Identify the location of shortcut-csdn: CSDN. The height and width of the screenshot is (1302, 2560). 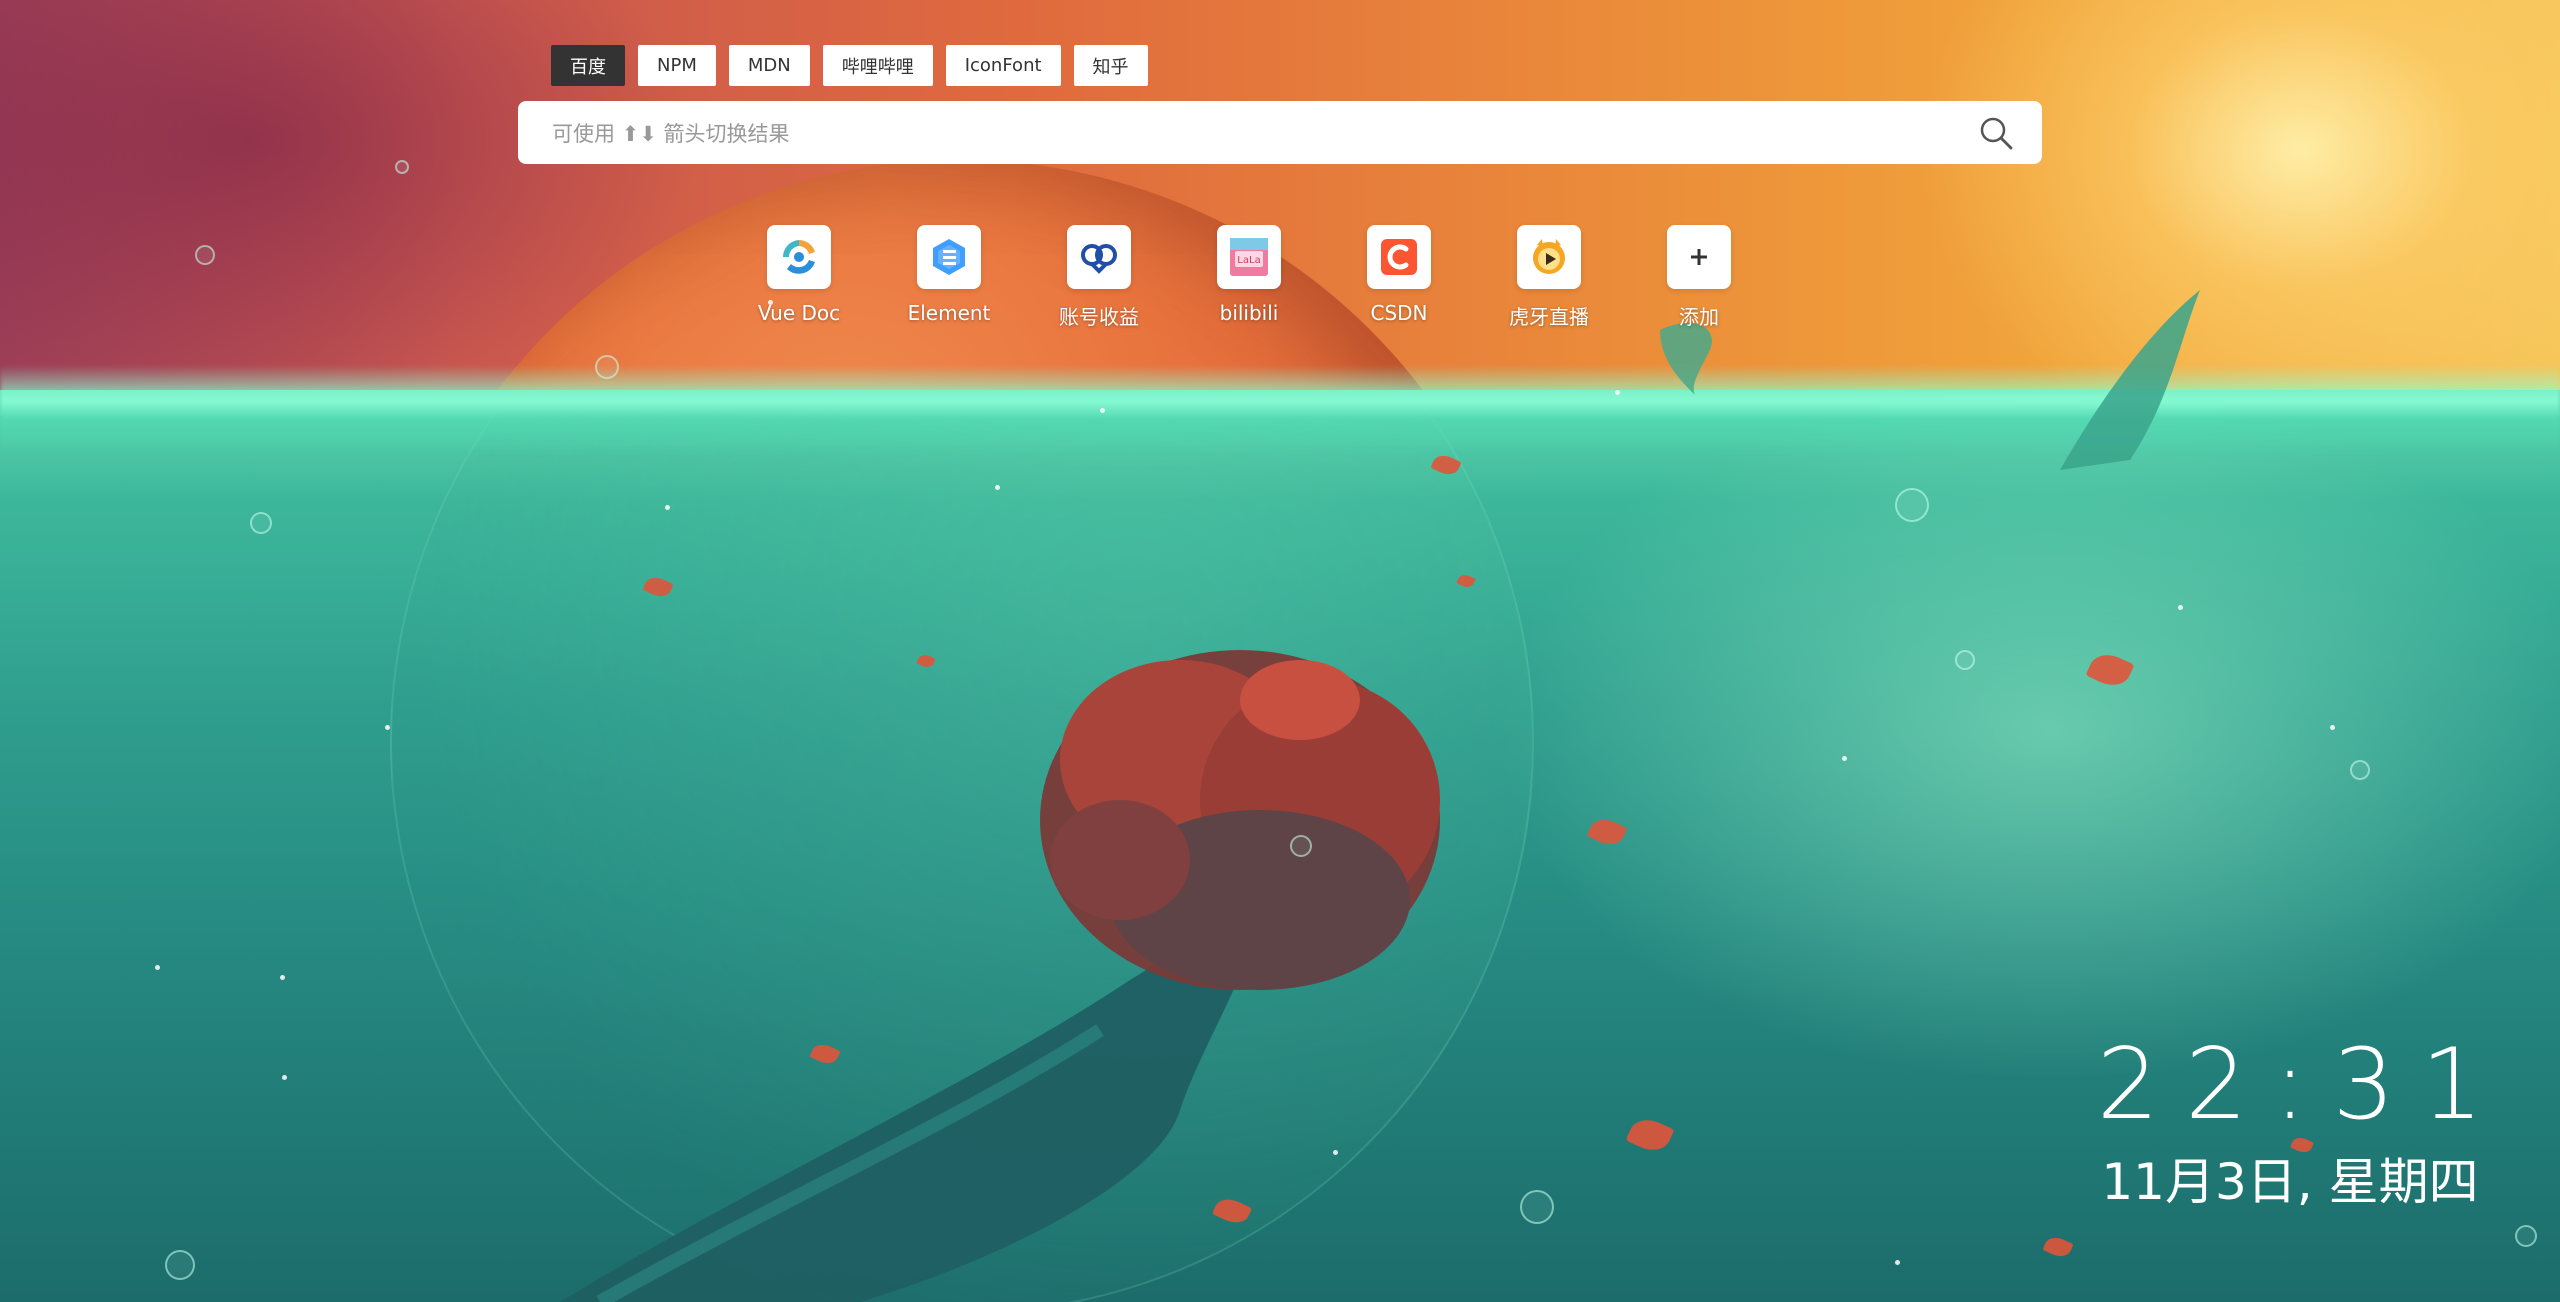
(1399, 277).